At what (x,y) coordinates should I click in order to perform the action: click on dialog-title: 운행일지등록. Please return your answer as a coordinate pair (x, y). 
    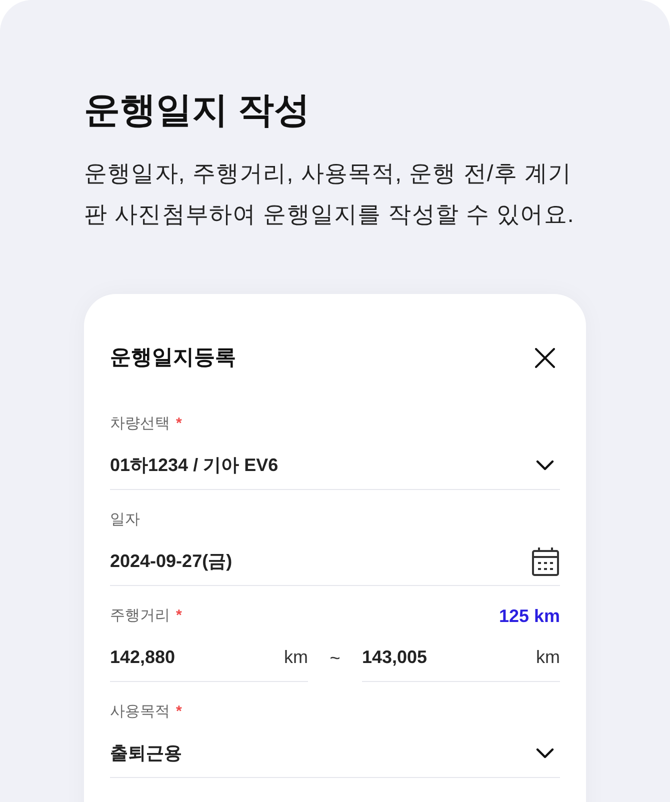
    Looking at the image, I should click on (173, 358).